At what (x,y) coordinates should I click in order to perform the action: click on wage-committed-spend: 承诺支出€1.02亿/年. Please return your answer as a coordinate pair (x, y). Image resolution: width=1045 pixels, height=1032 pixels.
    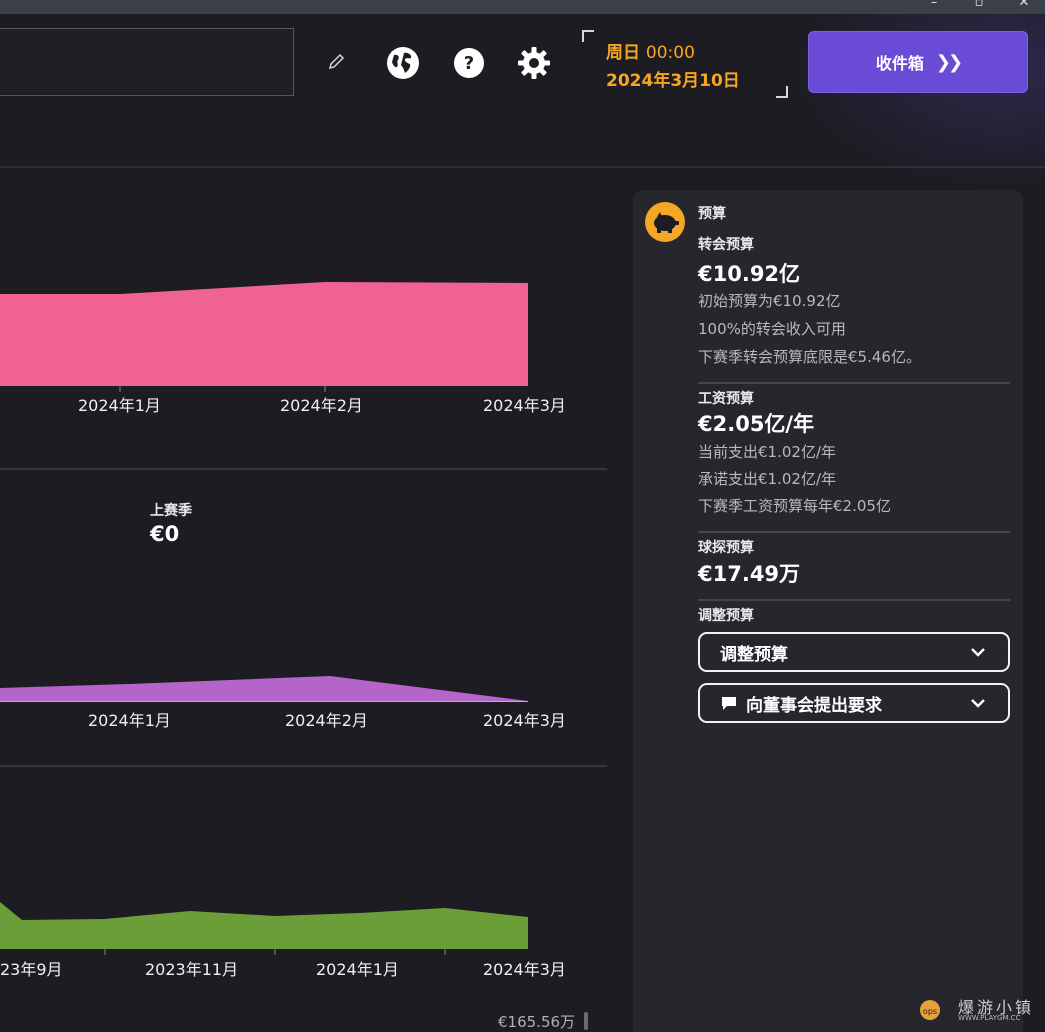
    Looking at the image, I should click on (767, 479).